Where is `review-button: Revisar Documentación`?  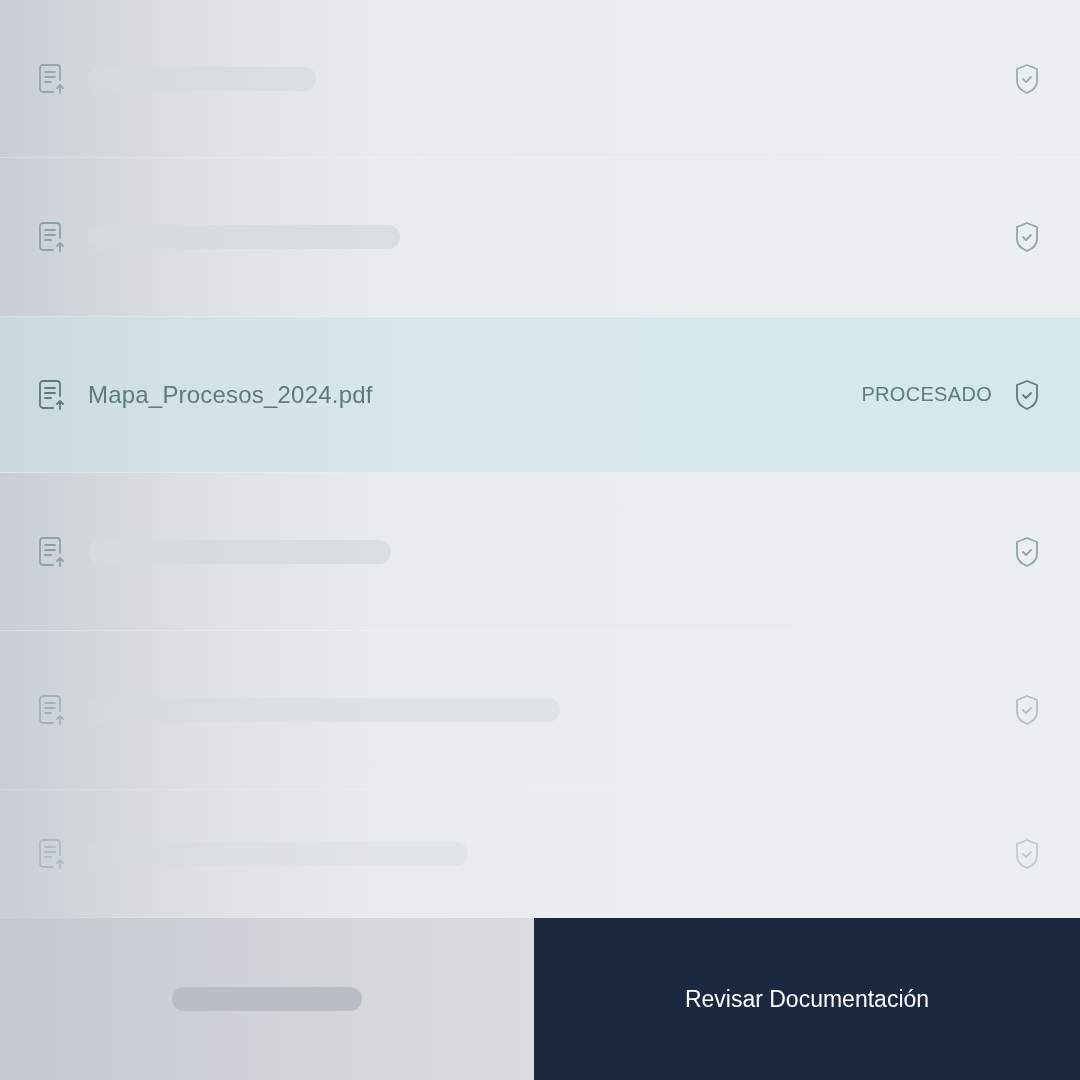
review-button: Revisar Documentación is located at coordinates (807, 999).